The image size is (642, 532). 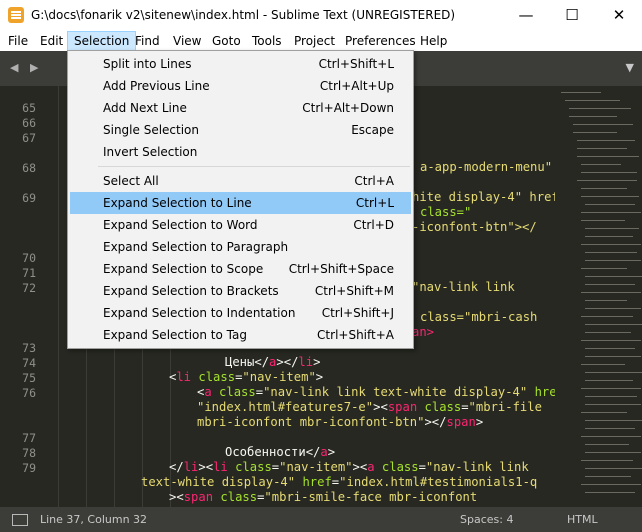 What do you see at coordinates (374, 203) in the screenshot?
I see `menu-item-shortcut: Ctrl+L` at bounding box center [374, 203].